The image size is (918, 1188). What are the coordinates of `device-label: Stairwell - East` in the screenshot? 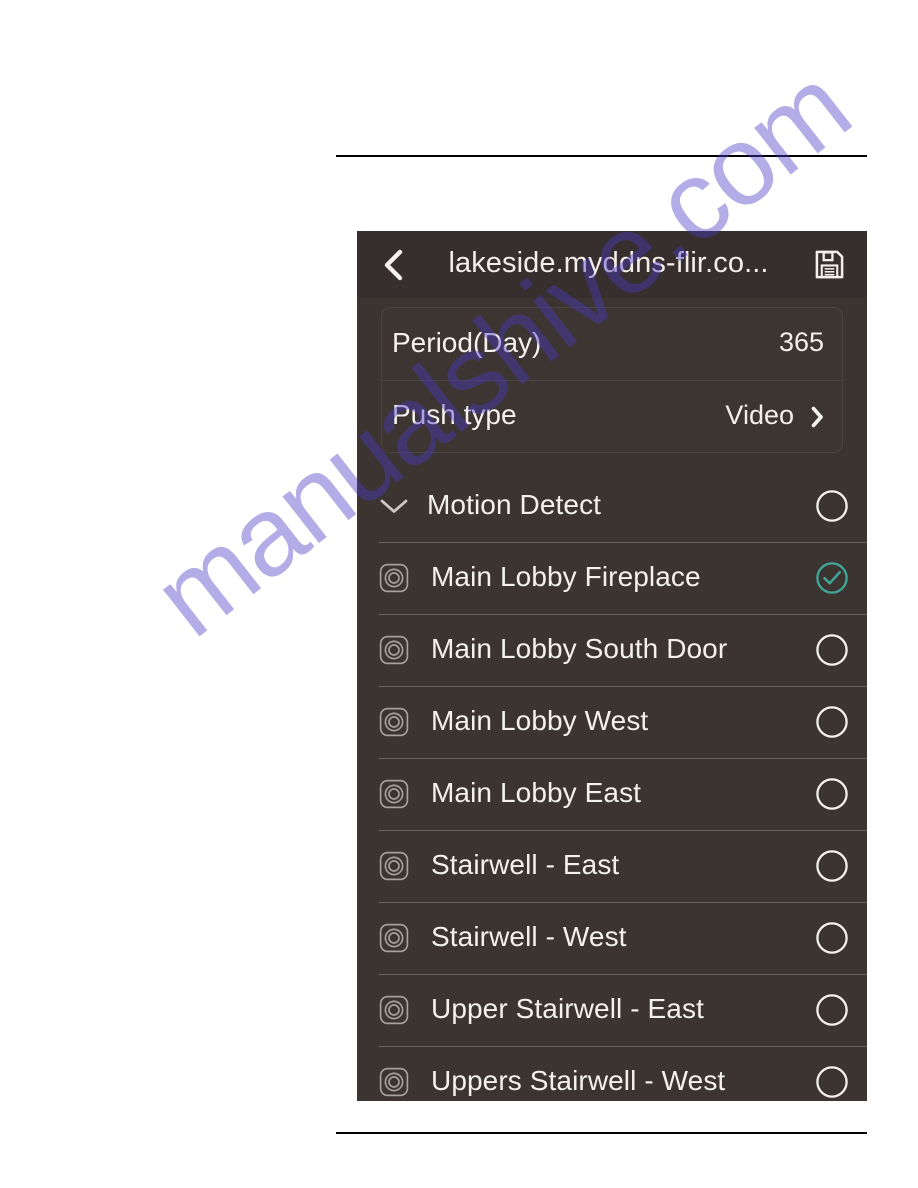 It's located at (525, 864).